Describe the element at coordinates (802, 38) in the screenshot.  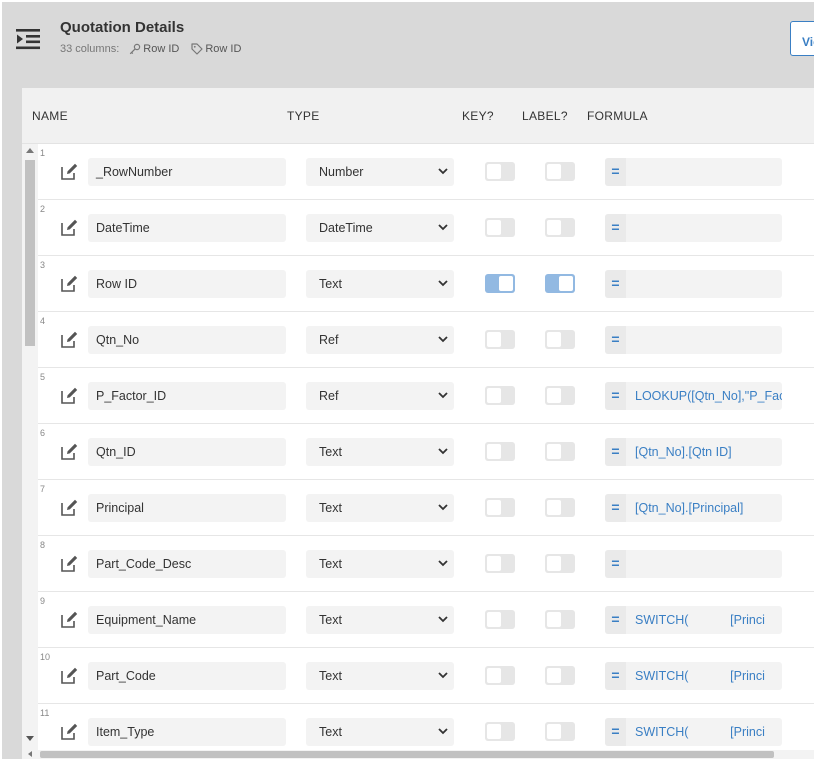
I see `view-data-button: View` at that location.